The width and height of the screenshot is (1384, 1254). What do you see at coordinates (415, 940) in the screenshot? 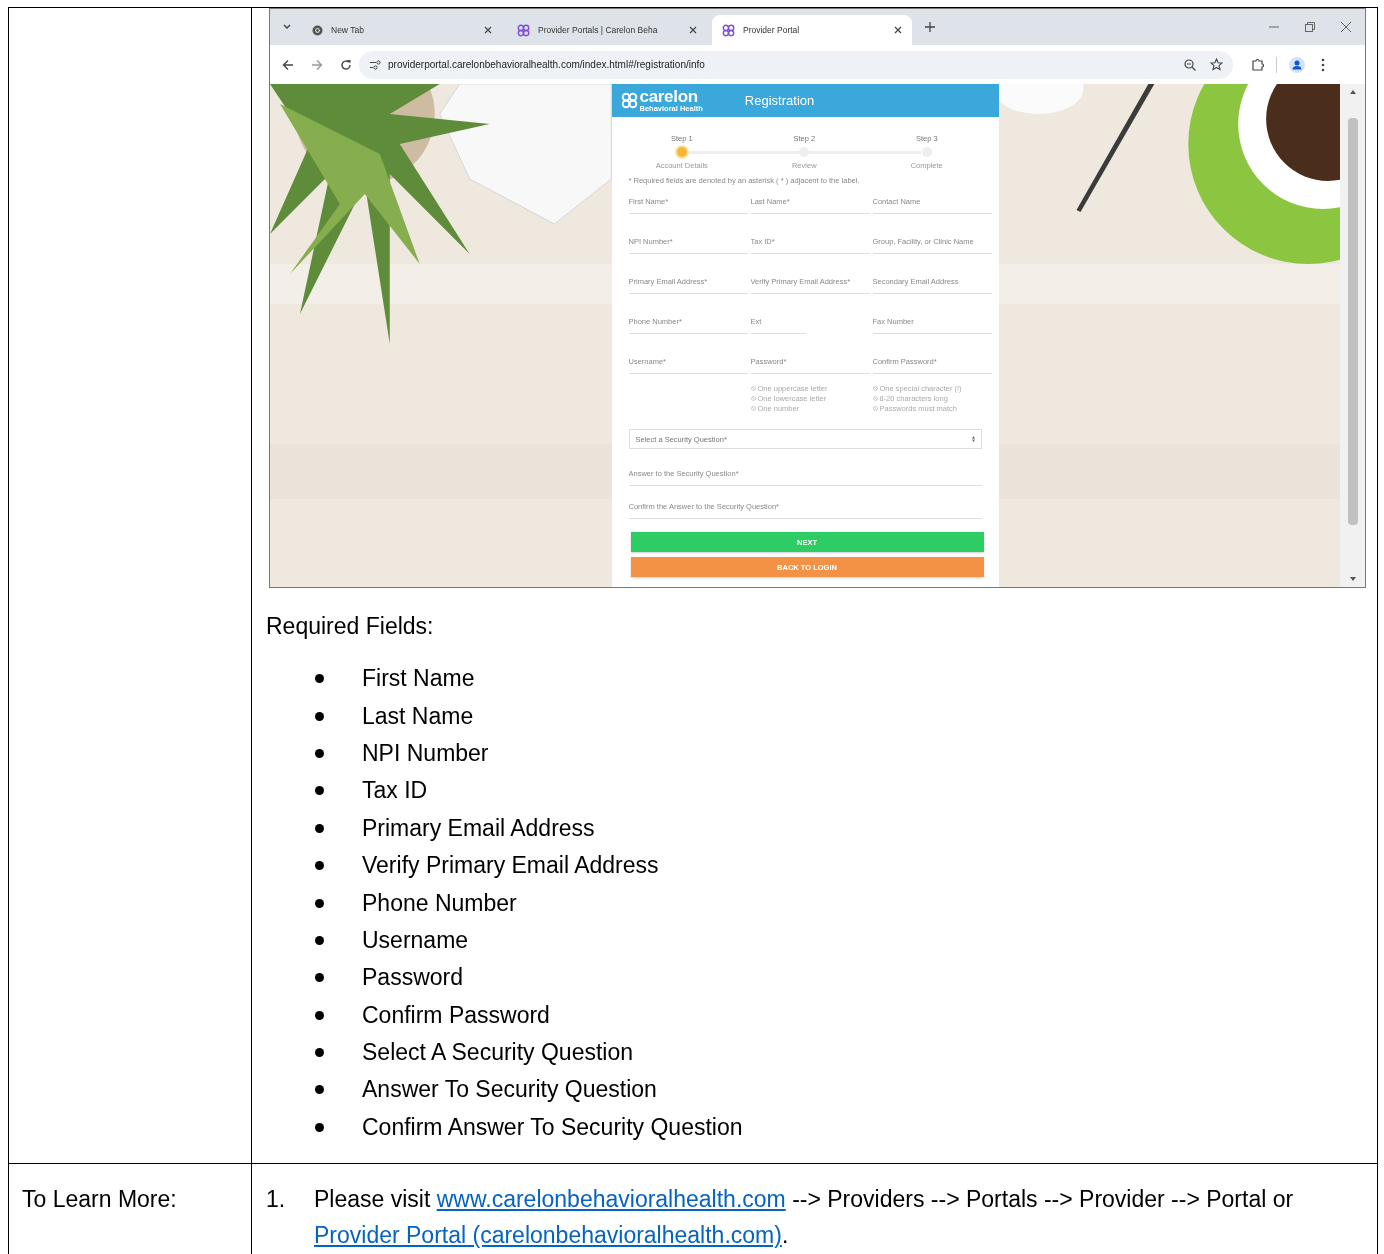
I see `list-item: Username` at bounding box center [415, 940].